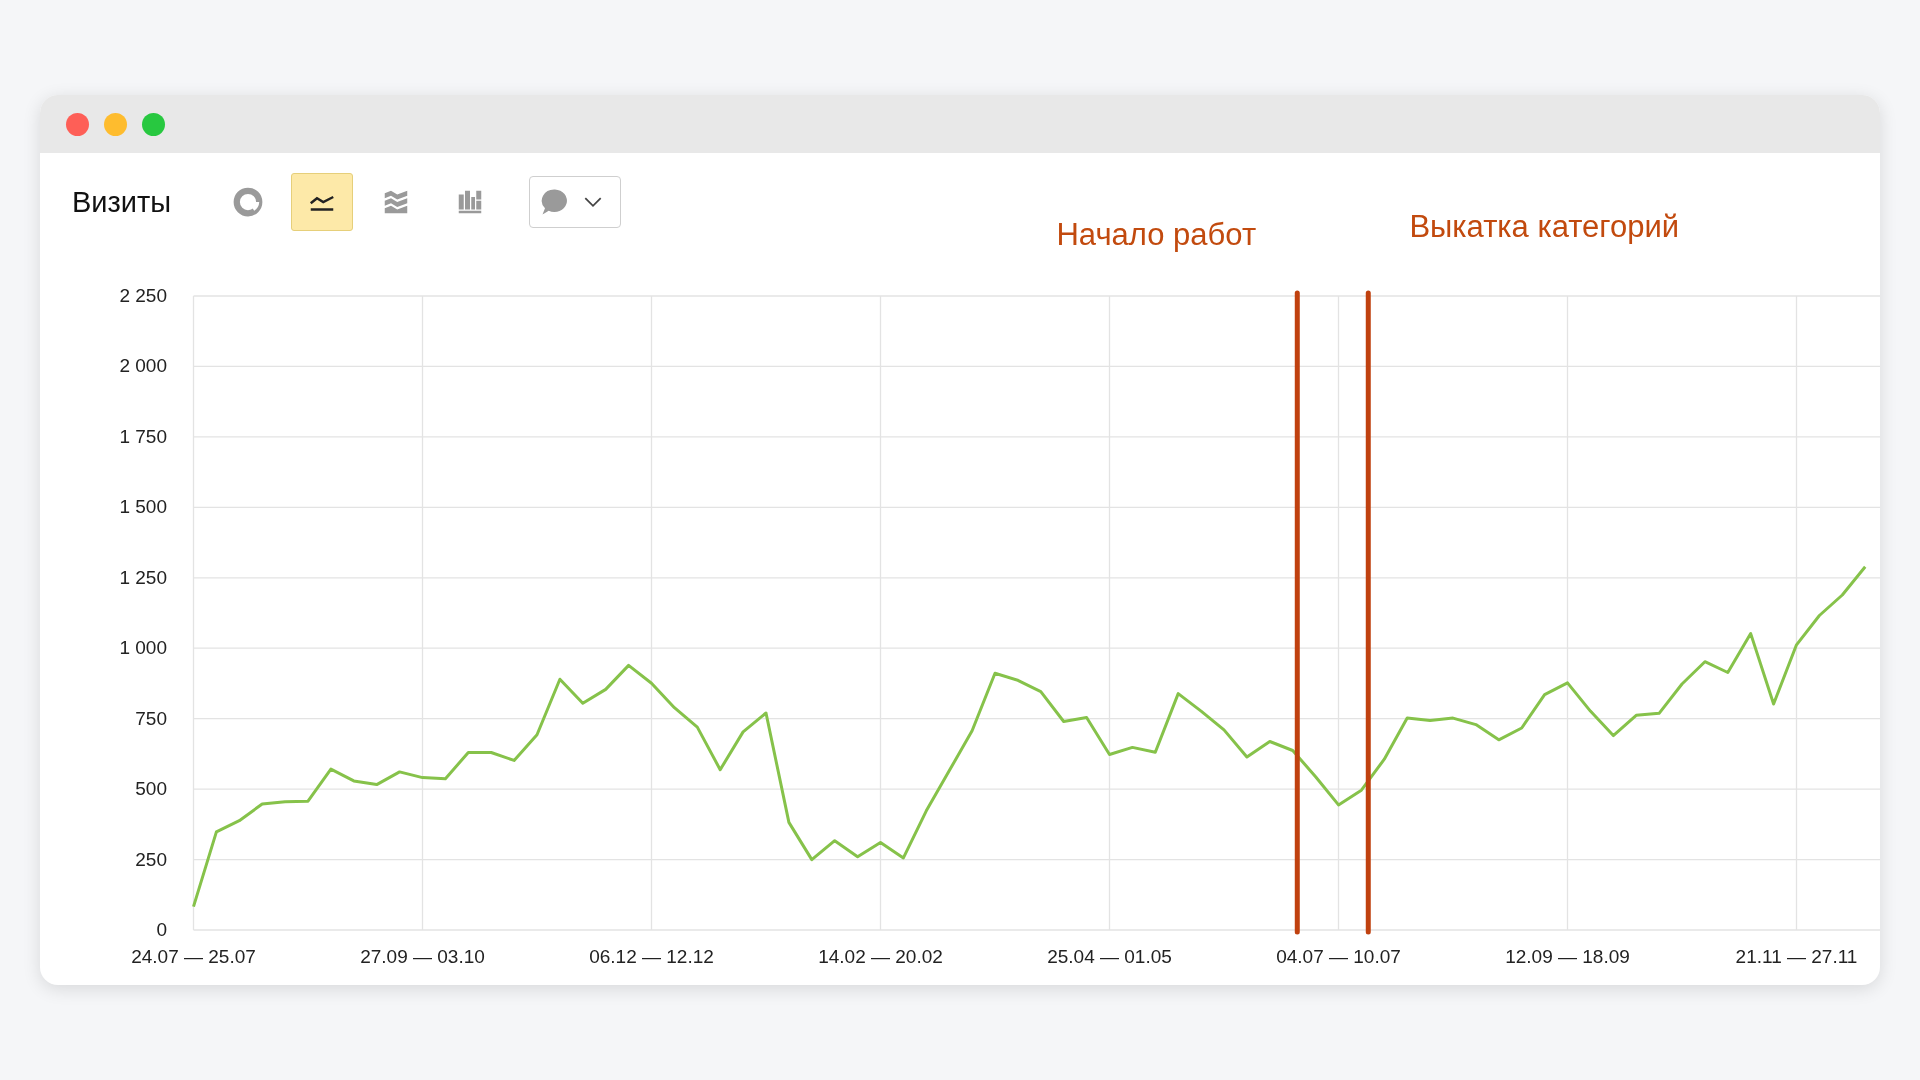  I want to click on comments-dropdown, so click(575, 202).